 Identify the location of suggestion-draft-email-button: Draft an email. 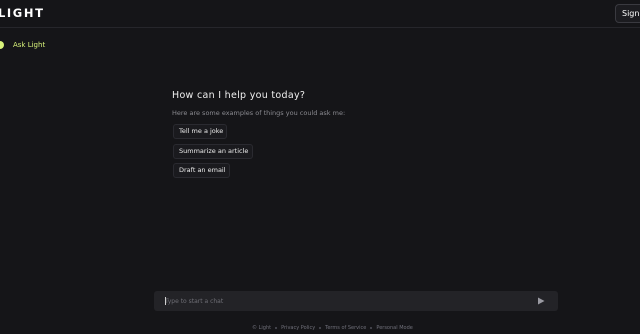
(201, 170).